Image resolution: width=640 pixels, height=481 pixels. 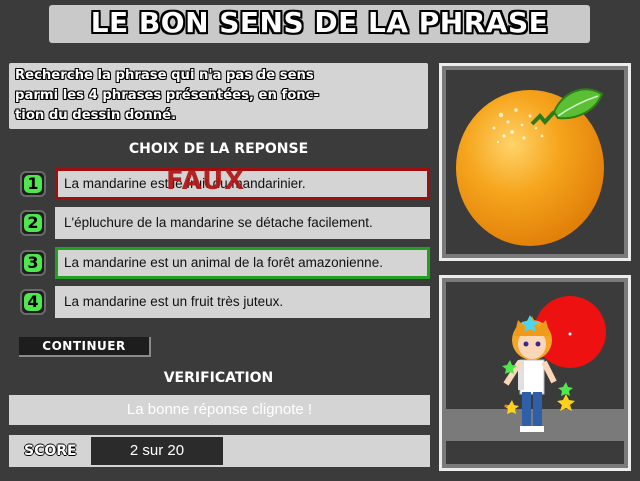 I want to click on choice-heading: CHOIX DE LA REPONSE, so click(x=218, y=149).